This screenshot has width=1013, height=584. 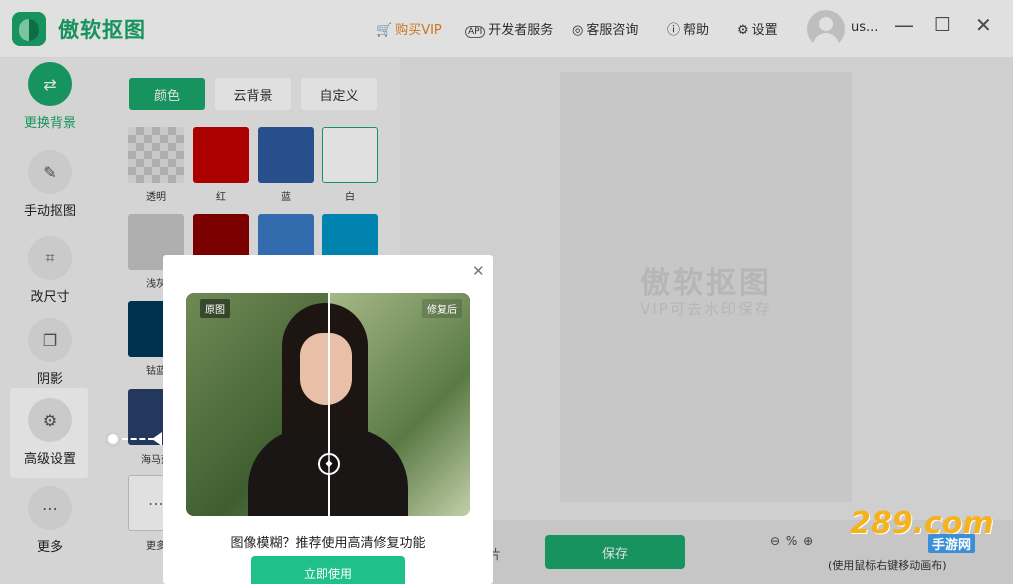 I want to click on compare-divider, so click(x=329, y=404).